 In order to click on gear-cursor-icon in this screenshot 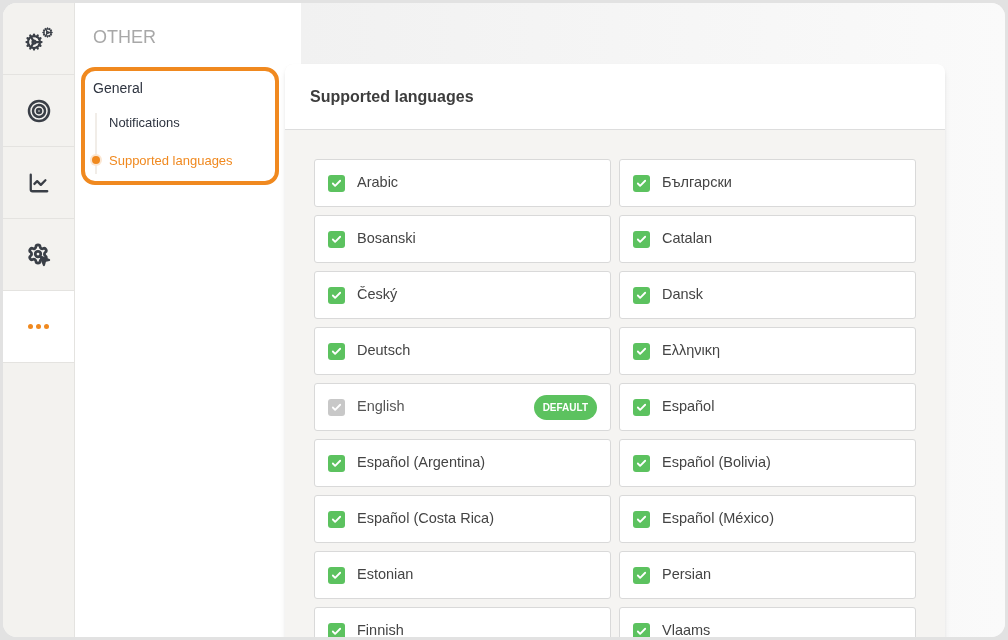, I will do `click(38, 254)`.